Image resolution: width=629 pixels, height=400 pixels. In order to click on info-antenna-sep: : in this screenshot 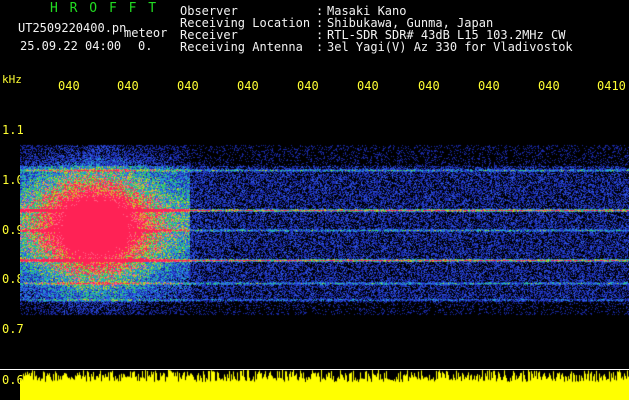, I will do `click(320, 47)`.